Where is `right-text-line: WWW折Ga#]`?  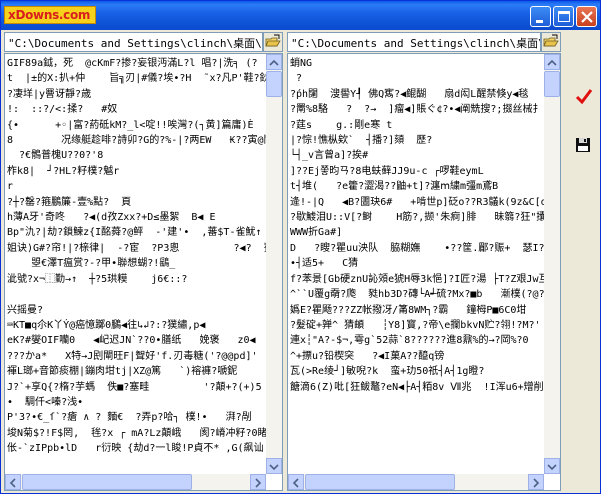
right-text-line: WWW折Ga#] is located at coordinates (316, 233).